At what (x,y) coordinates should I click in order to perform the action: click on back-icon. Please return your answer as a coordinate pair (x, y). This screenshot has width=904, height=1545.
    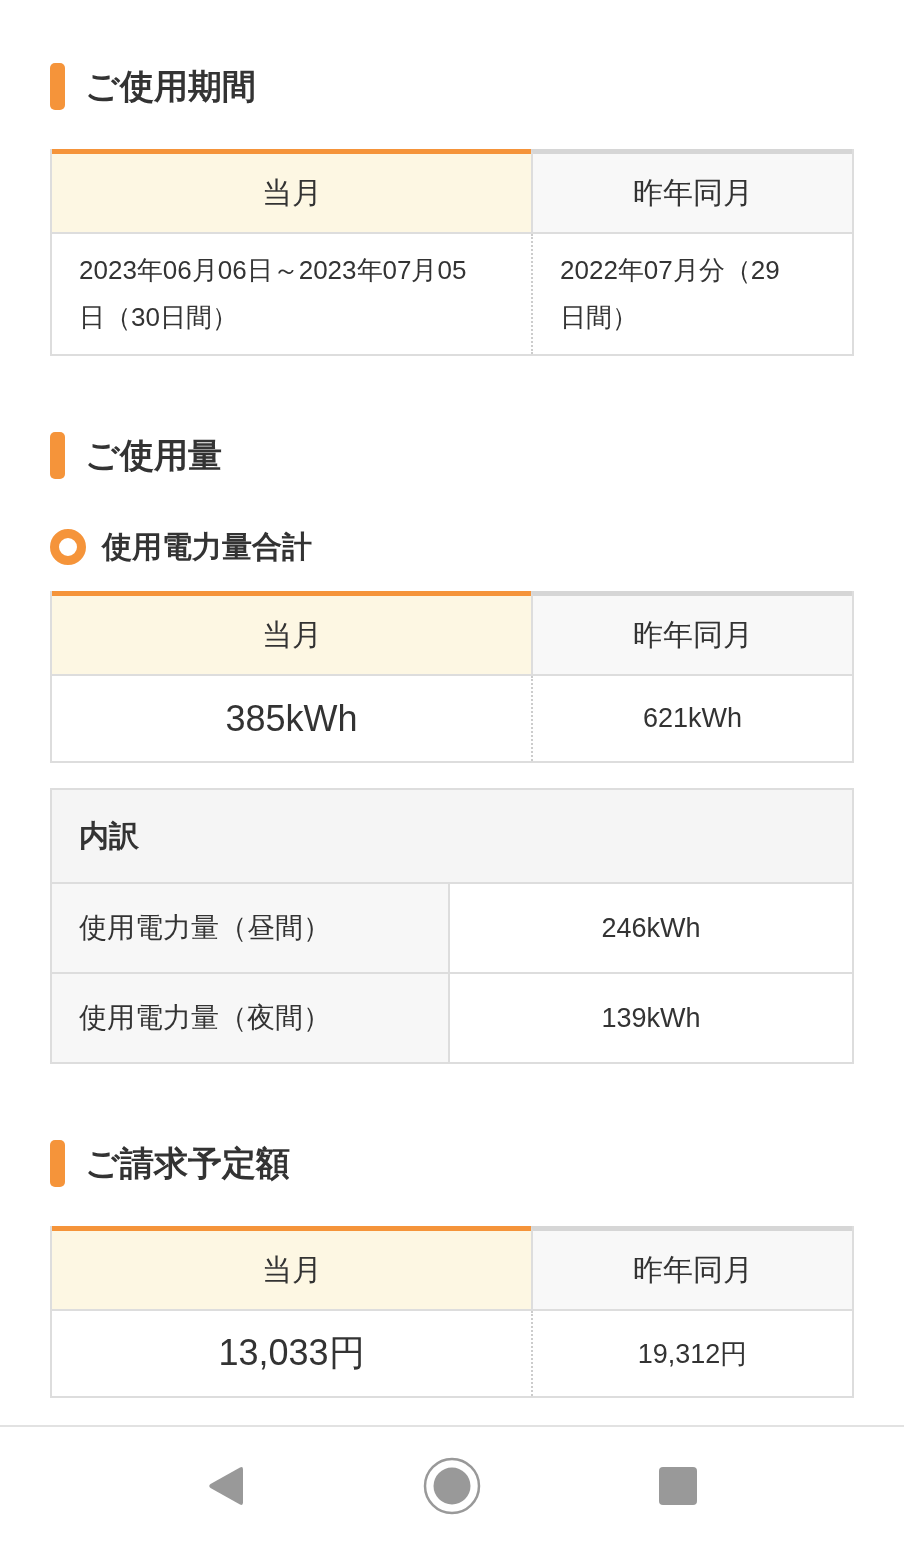
    Looking at the image, I should click on (226, 1486).